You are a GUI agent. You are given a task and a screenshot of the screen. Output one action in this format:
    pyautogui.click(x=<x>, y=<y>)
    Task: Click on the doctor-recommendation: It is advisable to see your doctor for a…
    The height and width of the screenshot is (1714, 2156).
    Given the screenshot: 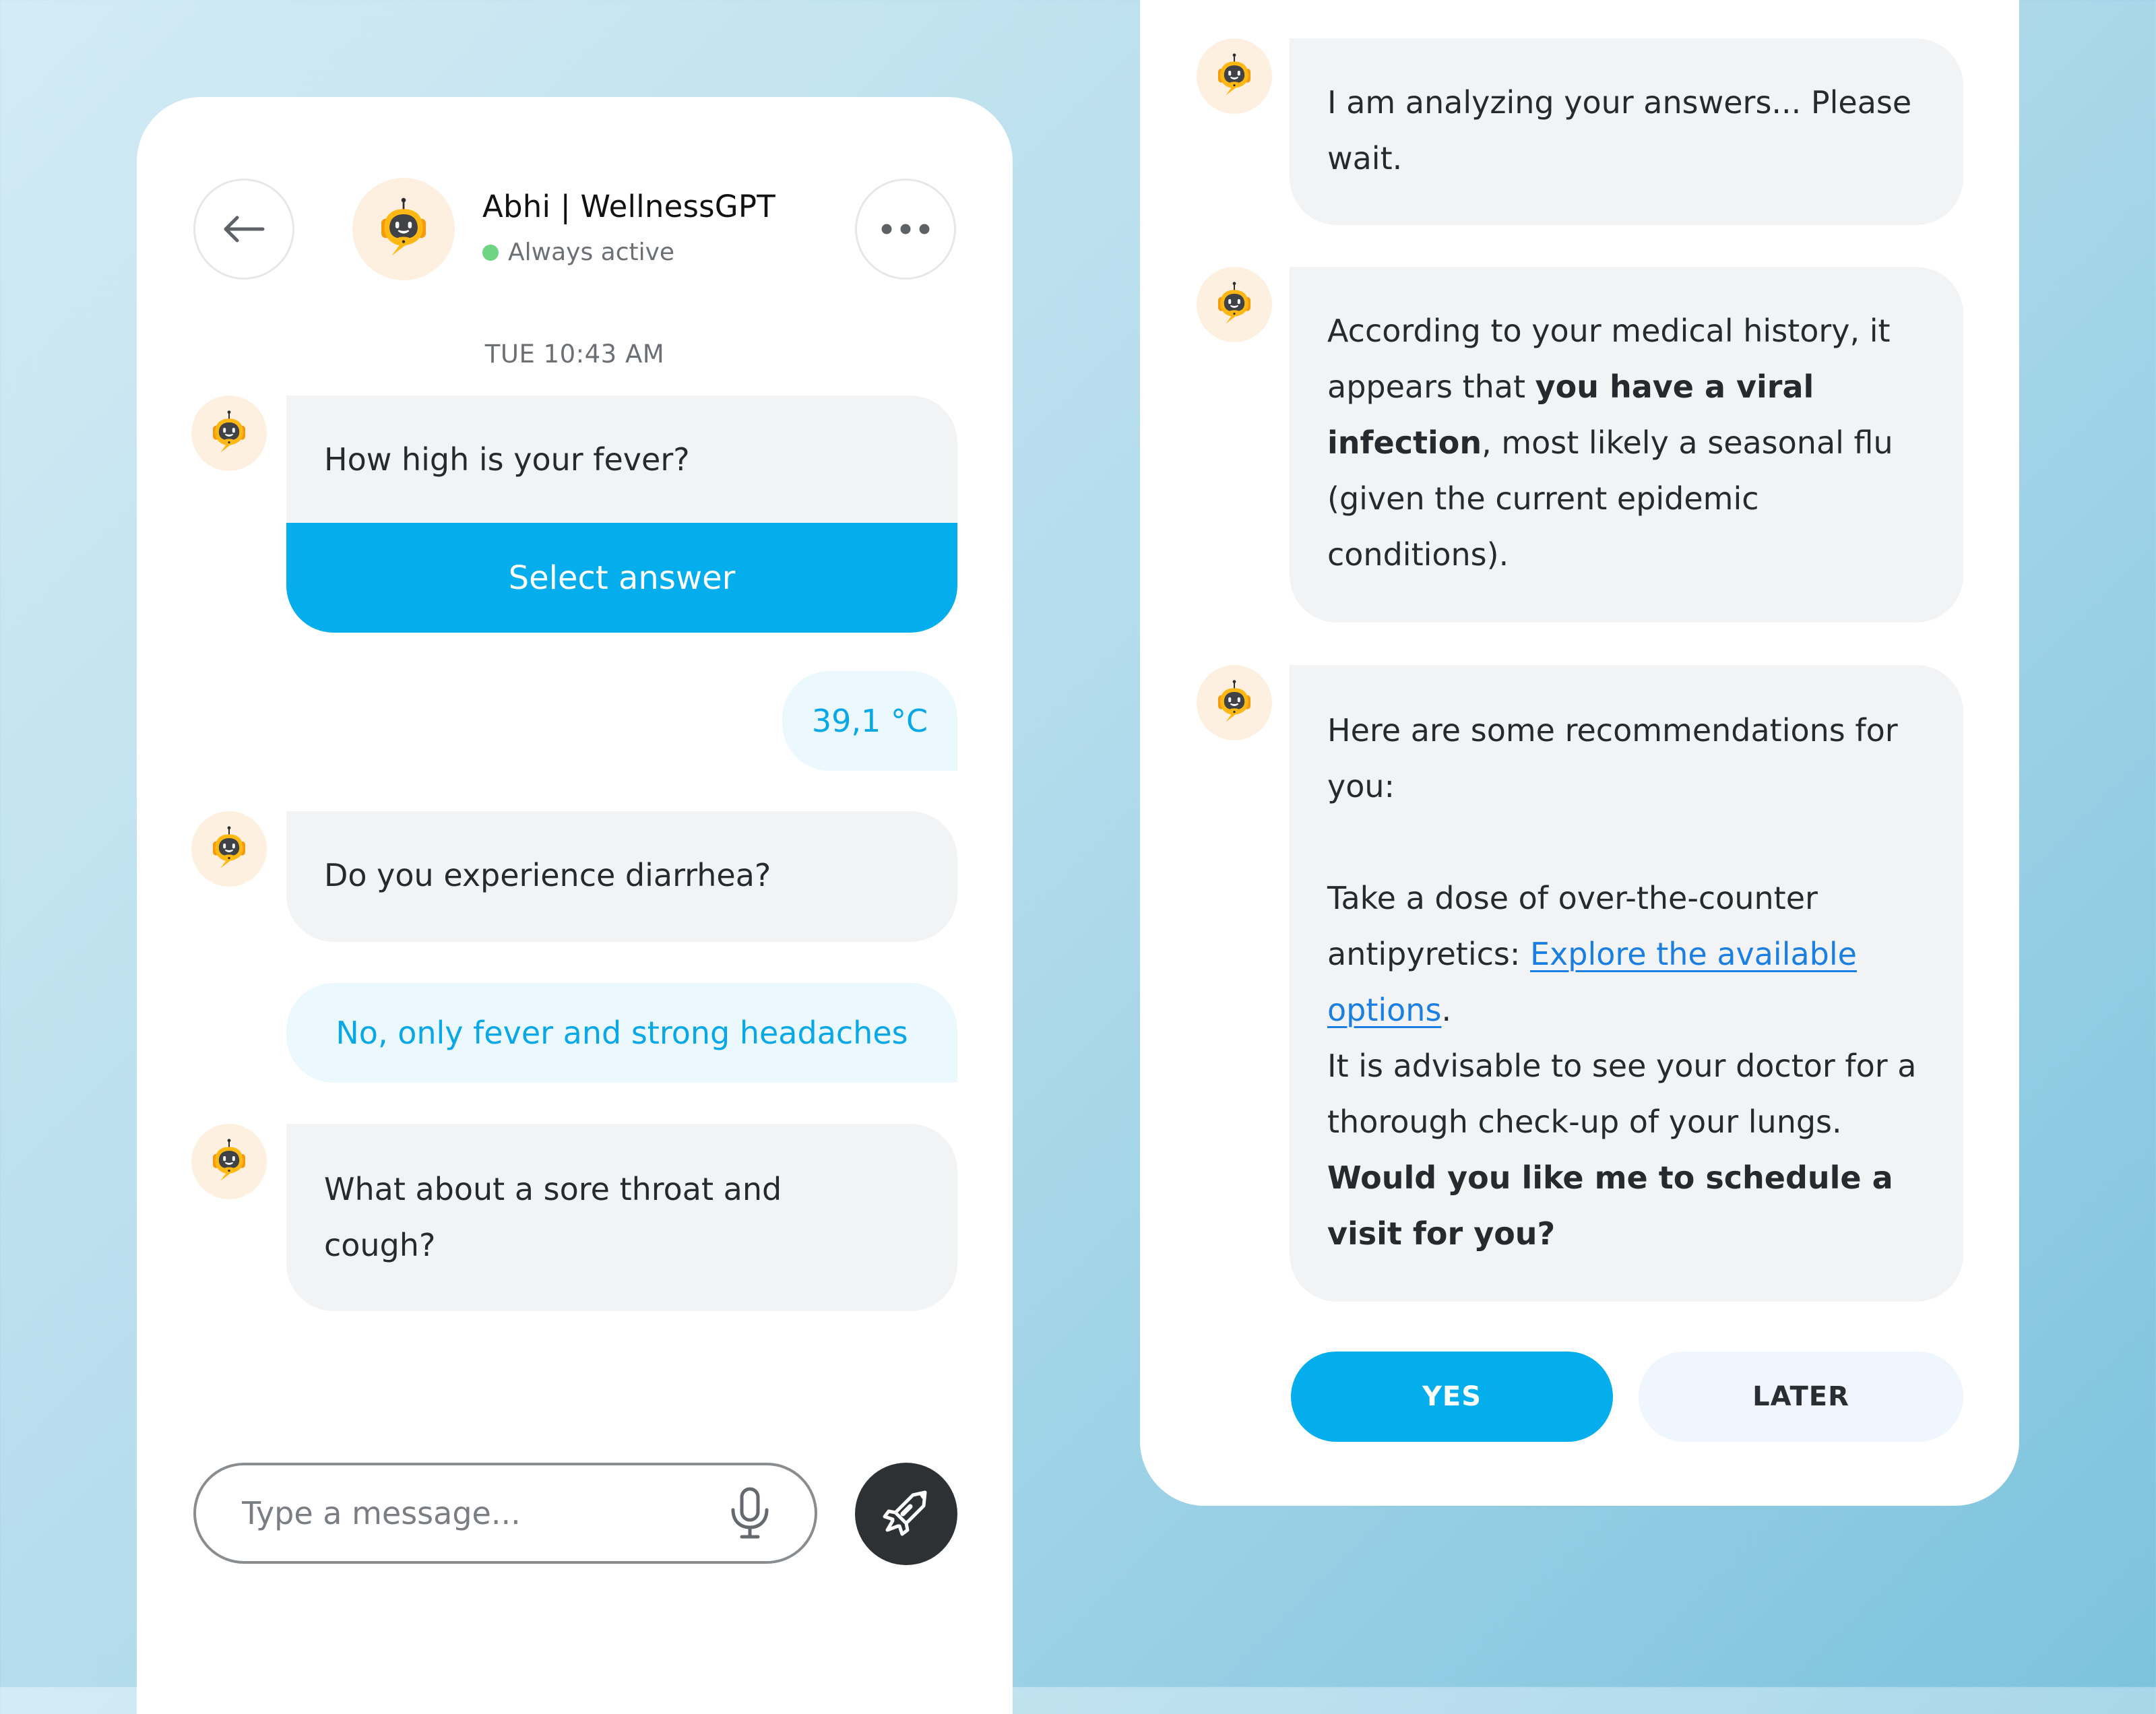 What is the action you would take?
    pyautogui.click(x=1622, y=1094)
    